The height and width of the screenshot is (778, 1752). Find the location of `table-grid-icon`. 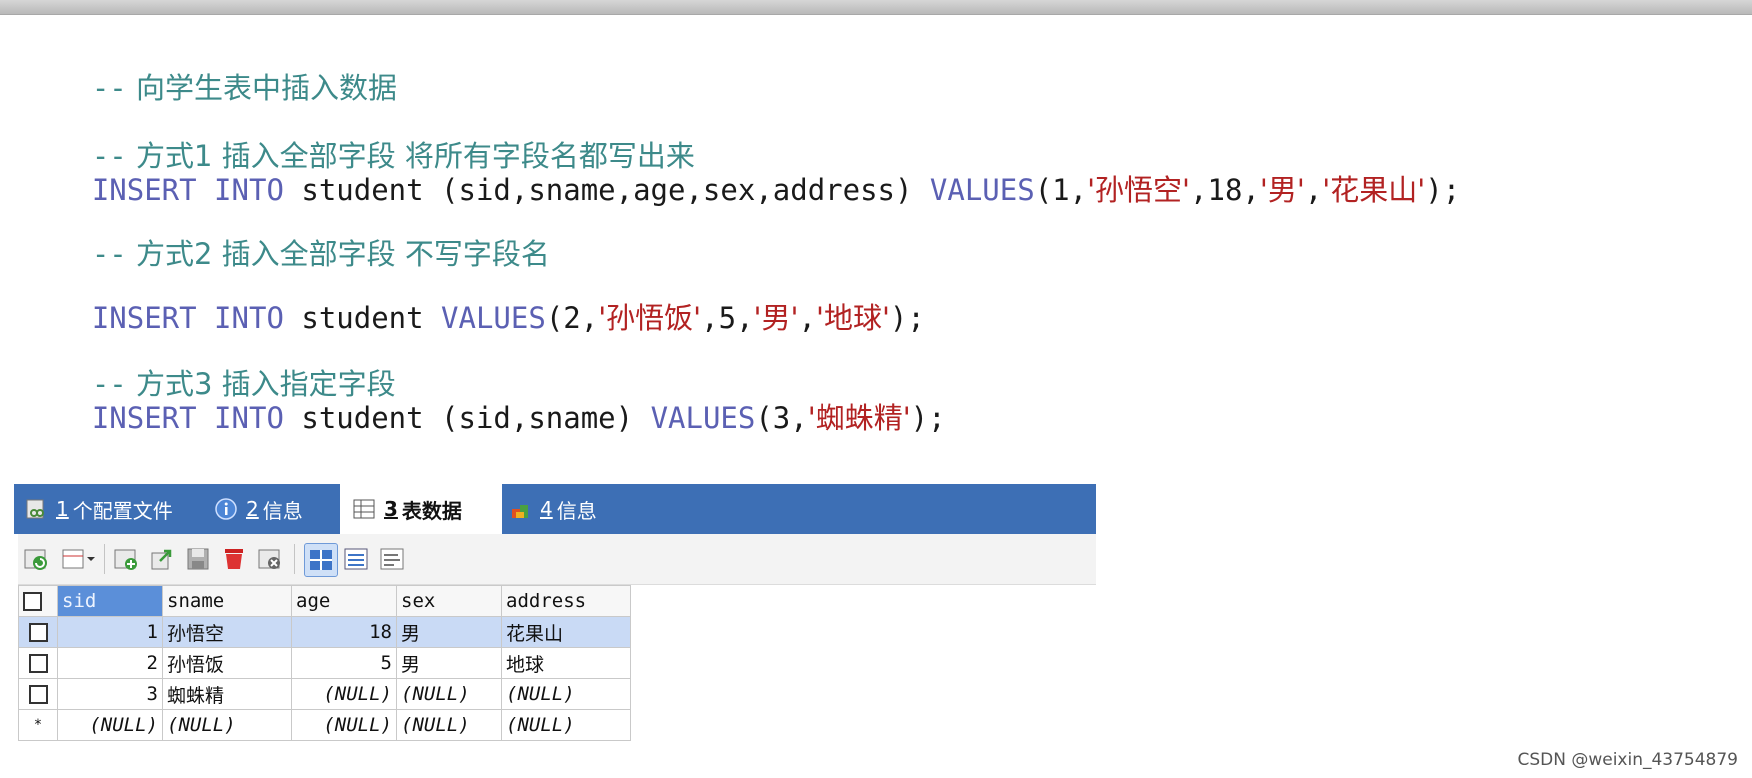

table-grid-icon is located at coordinates (364, 509).